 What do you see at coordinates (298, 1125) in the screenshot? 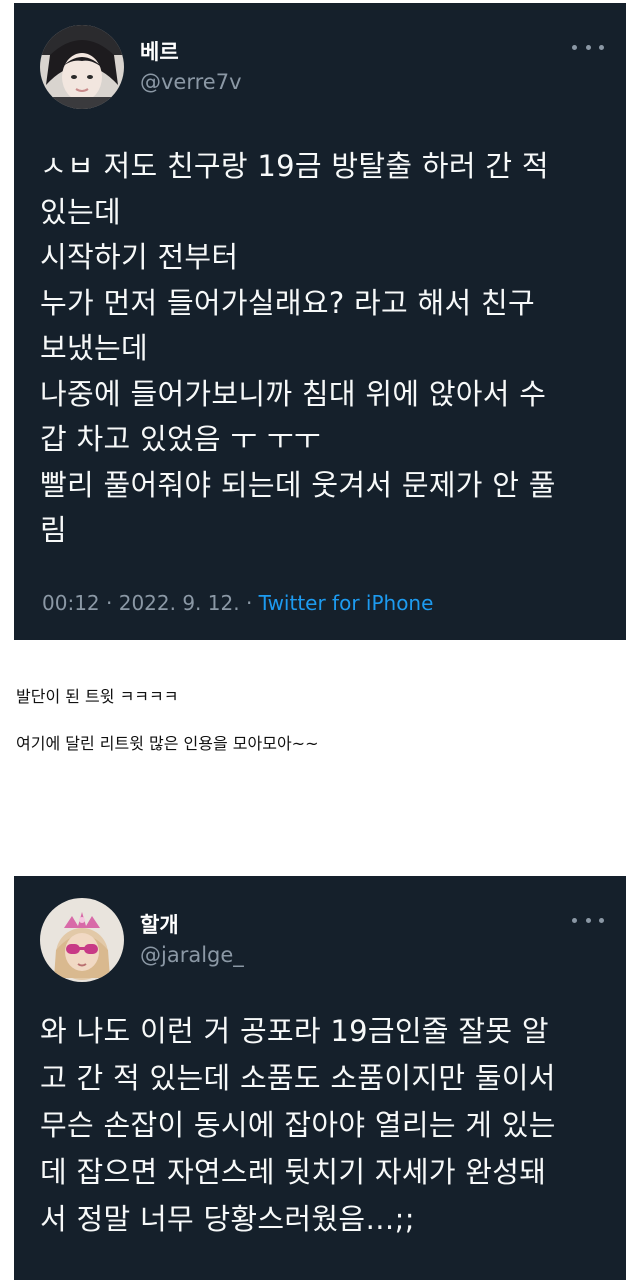
I see `tweet-text-line: 무슨 손잡이 동시에 잡아야 열리는 게 있는` at bounding box center [298, 1125].